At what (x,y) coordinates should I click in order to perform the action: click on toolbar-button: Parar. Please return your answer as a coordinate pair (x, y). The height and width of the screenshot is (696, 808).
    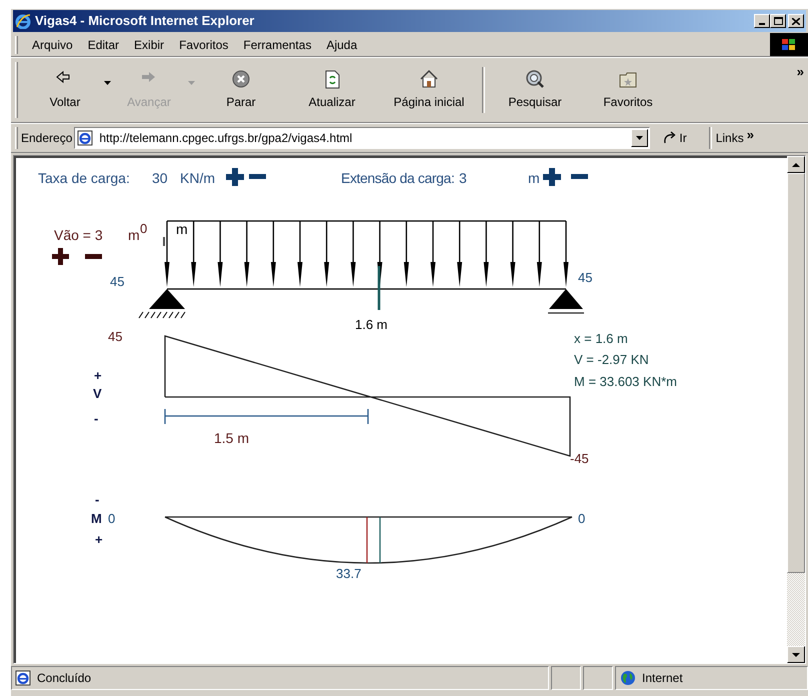
    Looking at the image, I should click on (241, 90).